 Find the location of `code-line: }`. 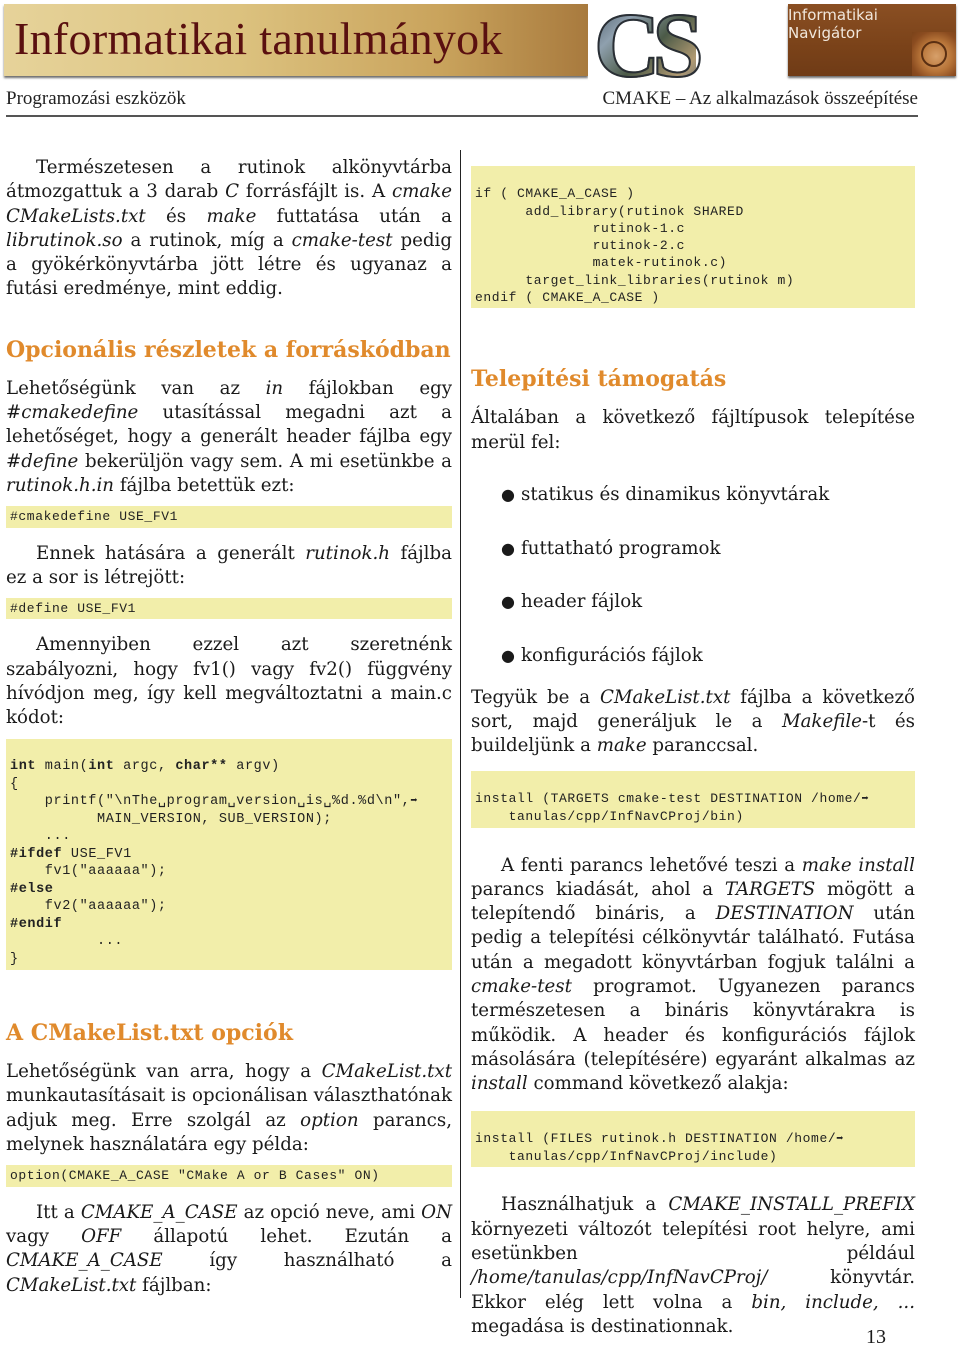

code-line: } is located at coordinates (14, 959).